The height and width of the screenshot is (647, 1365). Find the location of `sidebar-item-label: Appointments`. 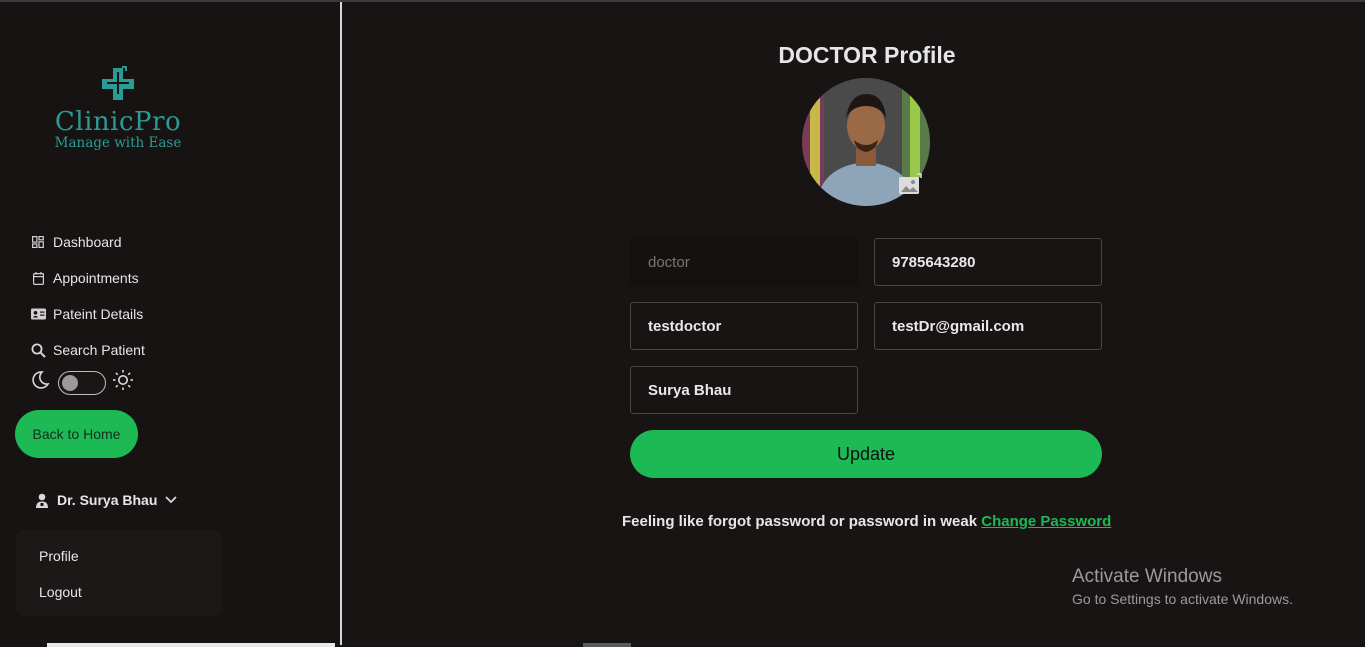

sidebar-item-label: Appointments is located at coordinates (96, 278).